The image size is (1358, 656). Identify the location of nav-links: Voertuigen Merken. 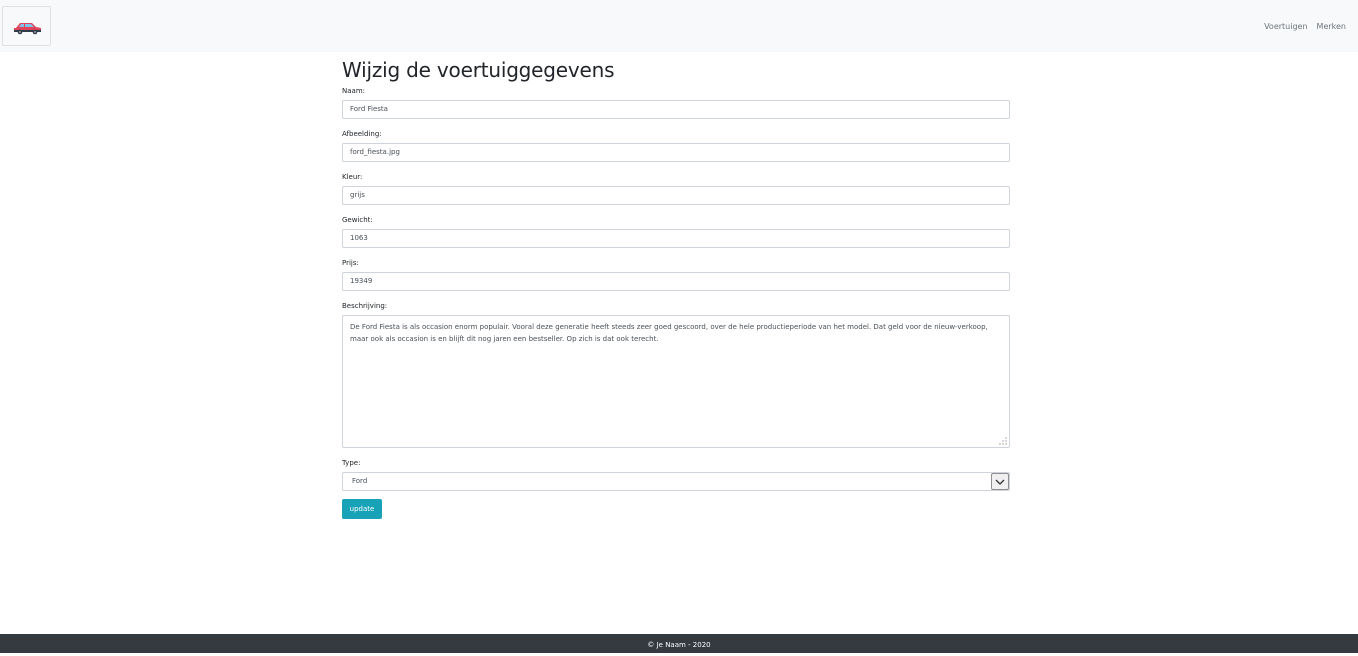
(1305, 26).